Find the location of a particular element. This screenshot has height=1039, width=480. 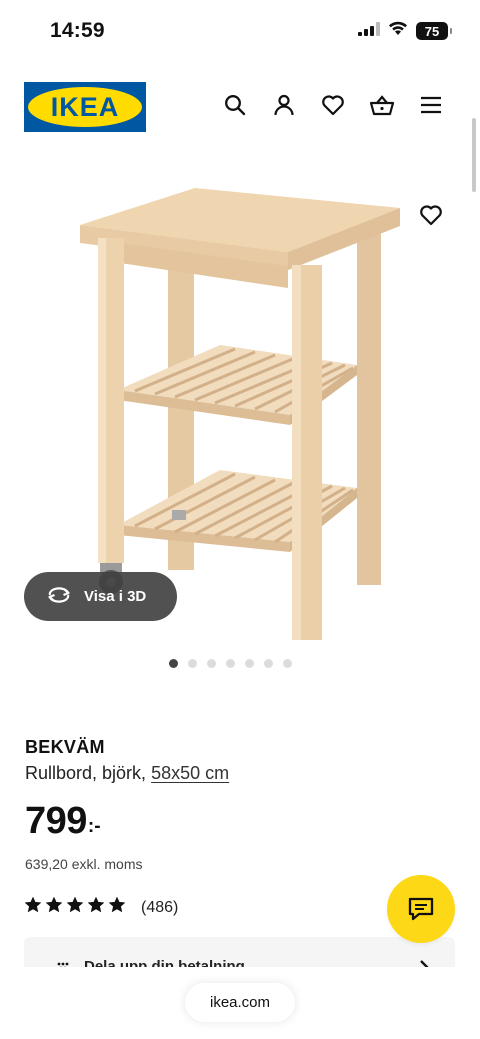

status-icons: 75 is located at coordinates (405, 31).